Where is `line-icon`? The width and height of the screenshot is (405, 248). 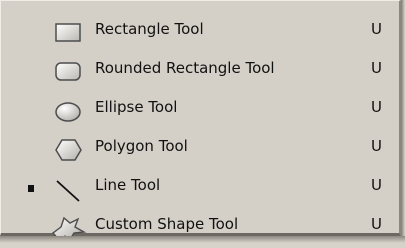
line-icon is located at coordinates (70, 189).